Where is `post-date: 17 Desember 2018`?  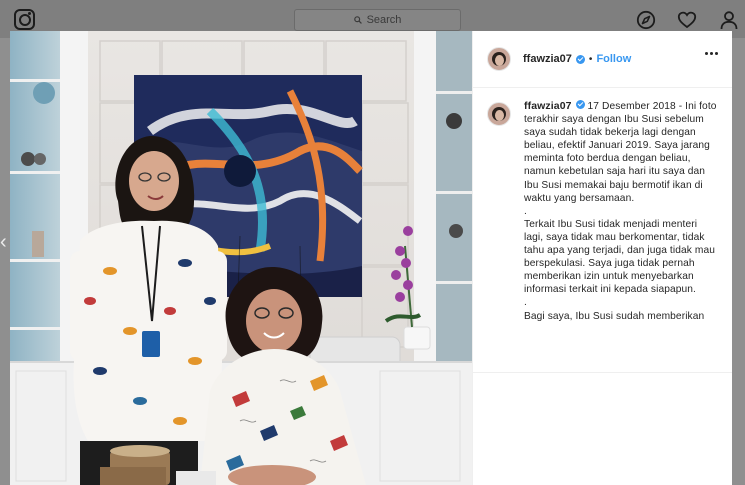 post-date: 17 Desember 2018 is located at coordinates (631, 106).